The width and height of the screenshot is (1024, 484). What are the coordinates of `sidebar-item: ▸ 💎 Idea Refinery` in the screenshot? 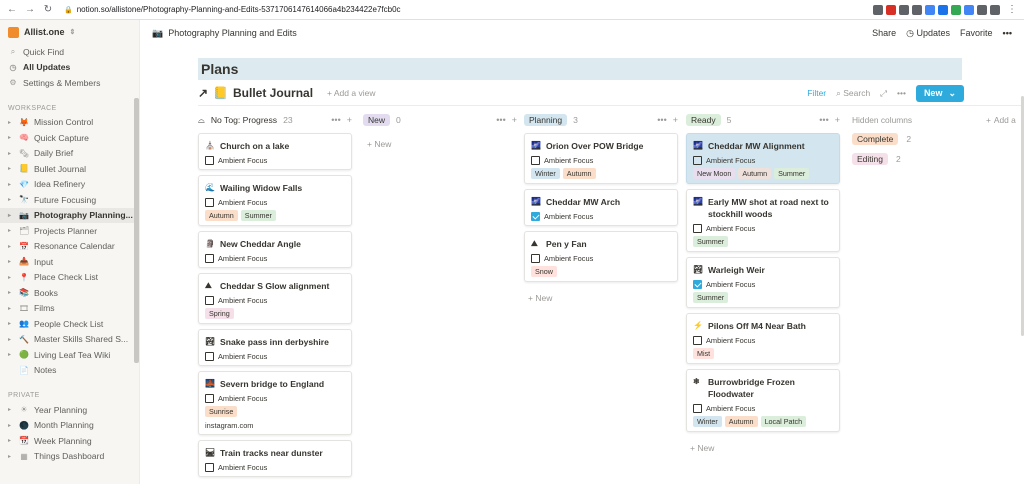 It's located at (69, 185).